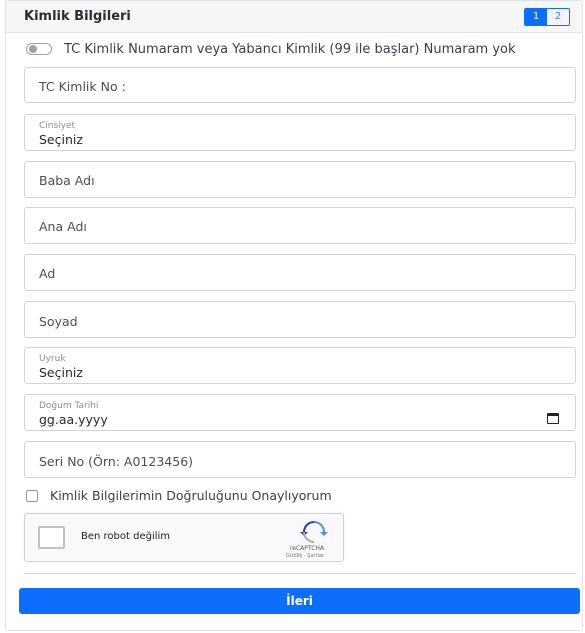 The width and height of the screenshot is (585, 633). I want to click on gender-label: Cinsiyet, so click(57, 126).